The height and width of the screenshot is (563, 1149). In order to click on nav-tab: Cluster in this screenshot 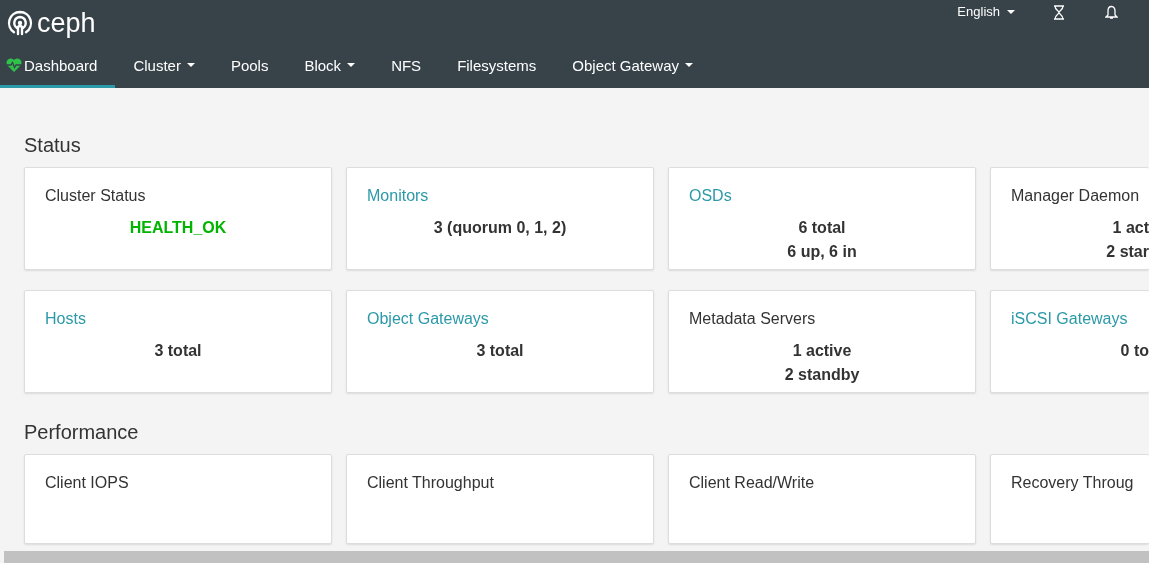, I will do `click(164, 66)`.